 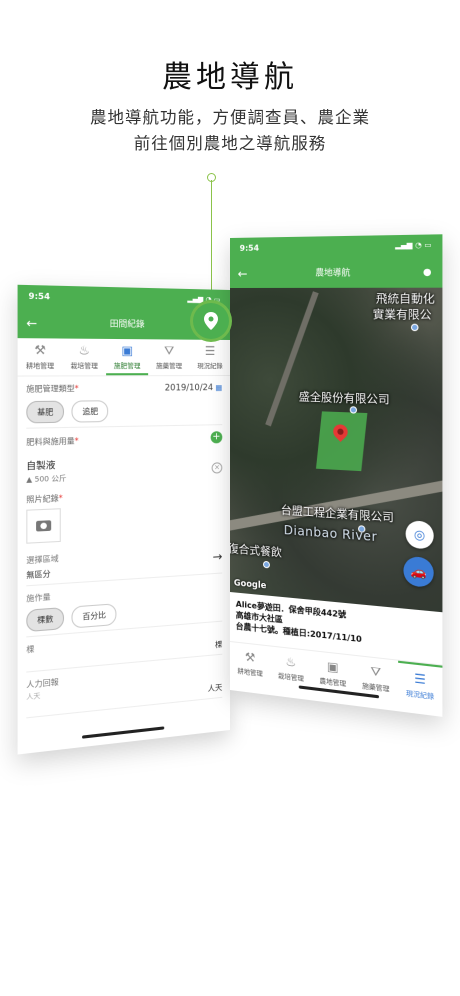 What do you see at coordinates (127, 325) in the screenshot?
I see `app-bar-title: 田間紀錄` at bounding box center [127, 325].